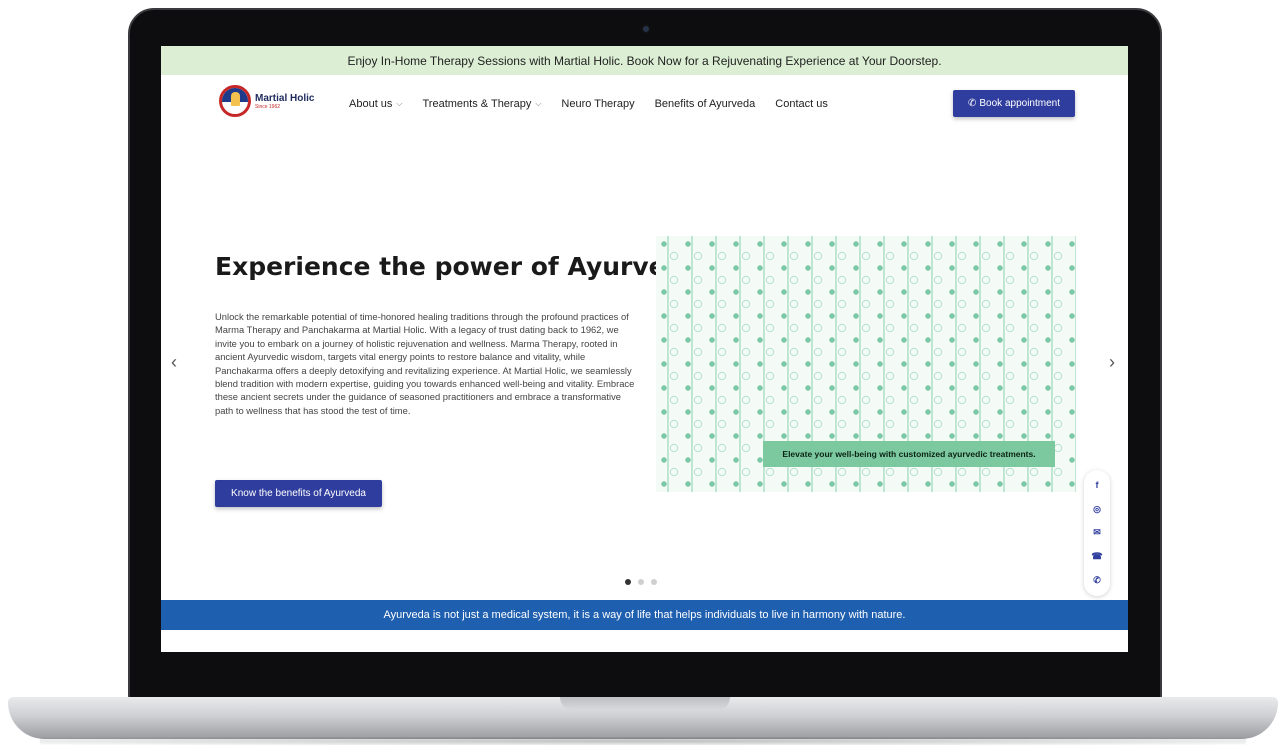  I want to click on carousel-prev-arrow: ‹, so click(174, 362).